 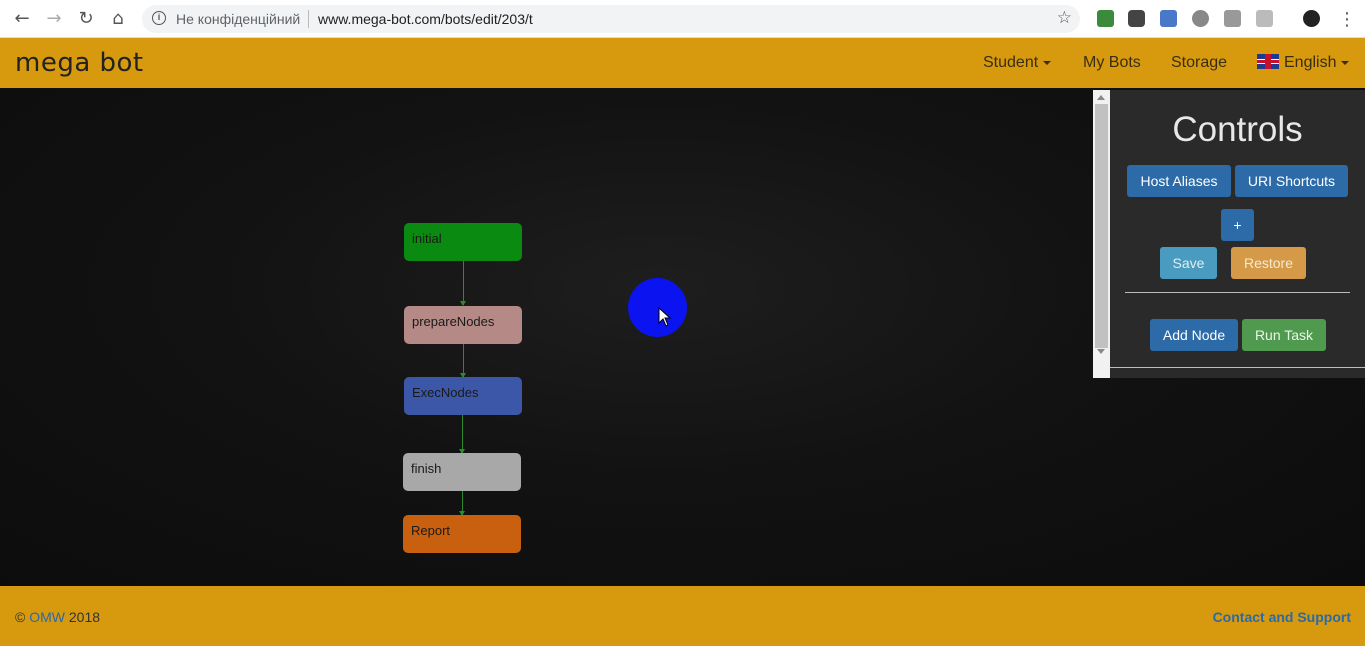 What do you see at coordinates (1264, 18) in the screenshot?
I see `extension-feather-icon` at bounding box center [1264, 18].